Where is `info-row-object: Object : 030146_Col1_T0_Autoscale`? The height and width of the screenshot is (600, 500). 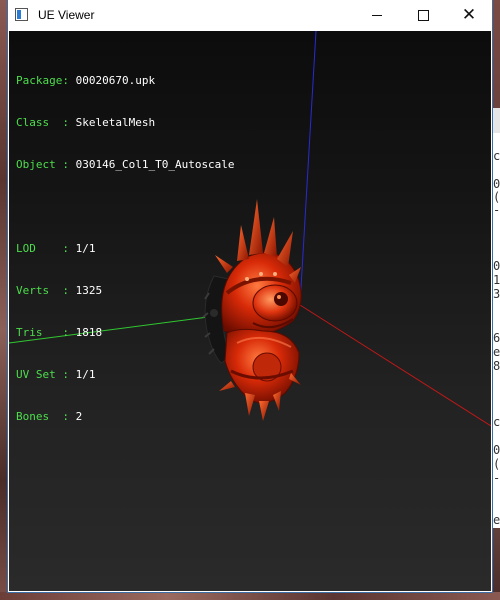
info-row-object: Object : 030146_Col1_T0_Autoscale is located at coordinates (125, 165).